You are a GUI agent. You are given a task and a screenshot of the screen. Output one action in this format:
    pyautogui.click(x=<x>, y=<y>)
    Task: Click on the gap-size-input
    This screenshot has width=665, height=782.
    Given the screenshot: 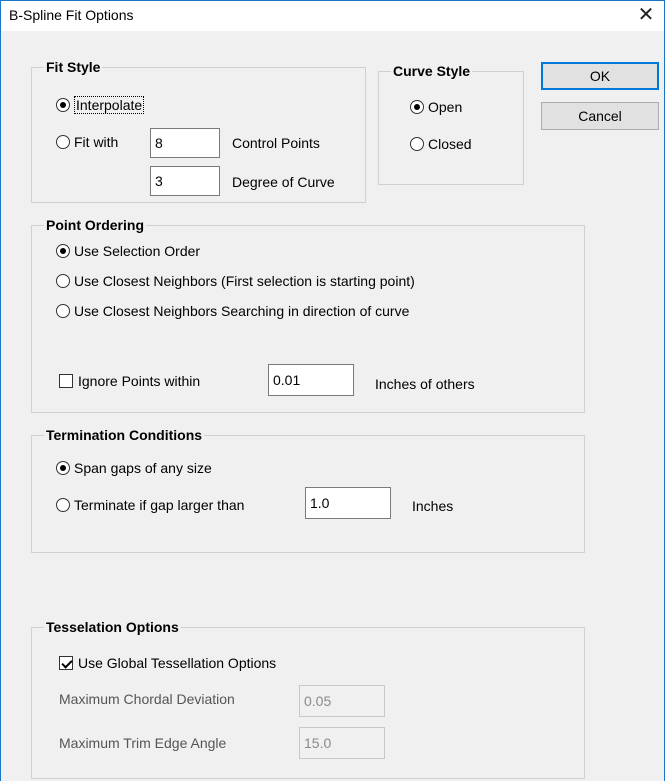 What is the action you would take?
    pyautogui.click(x=348, y=503)
    